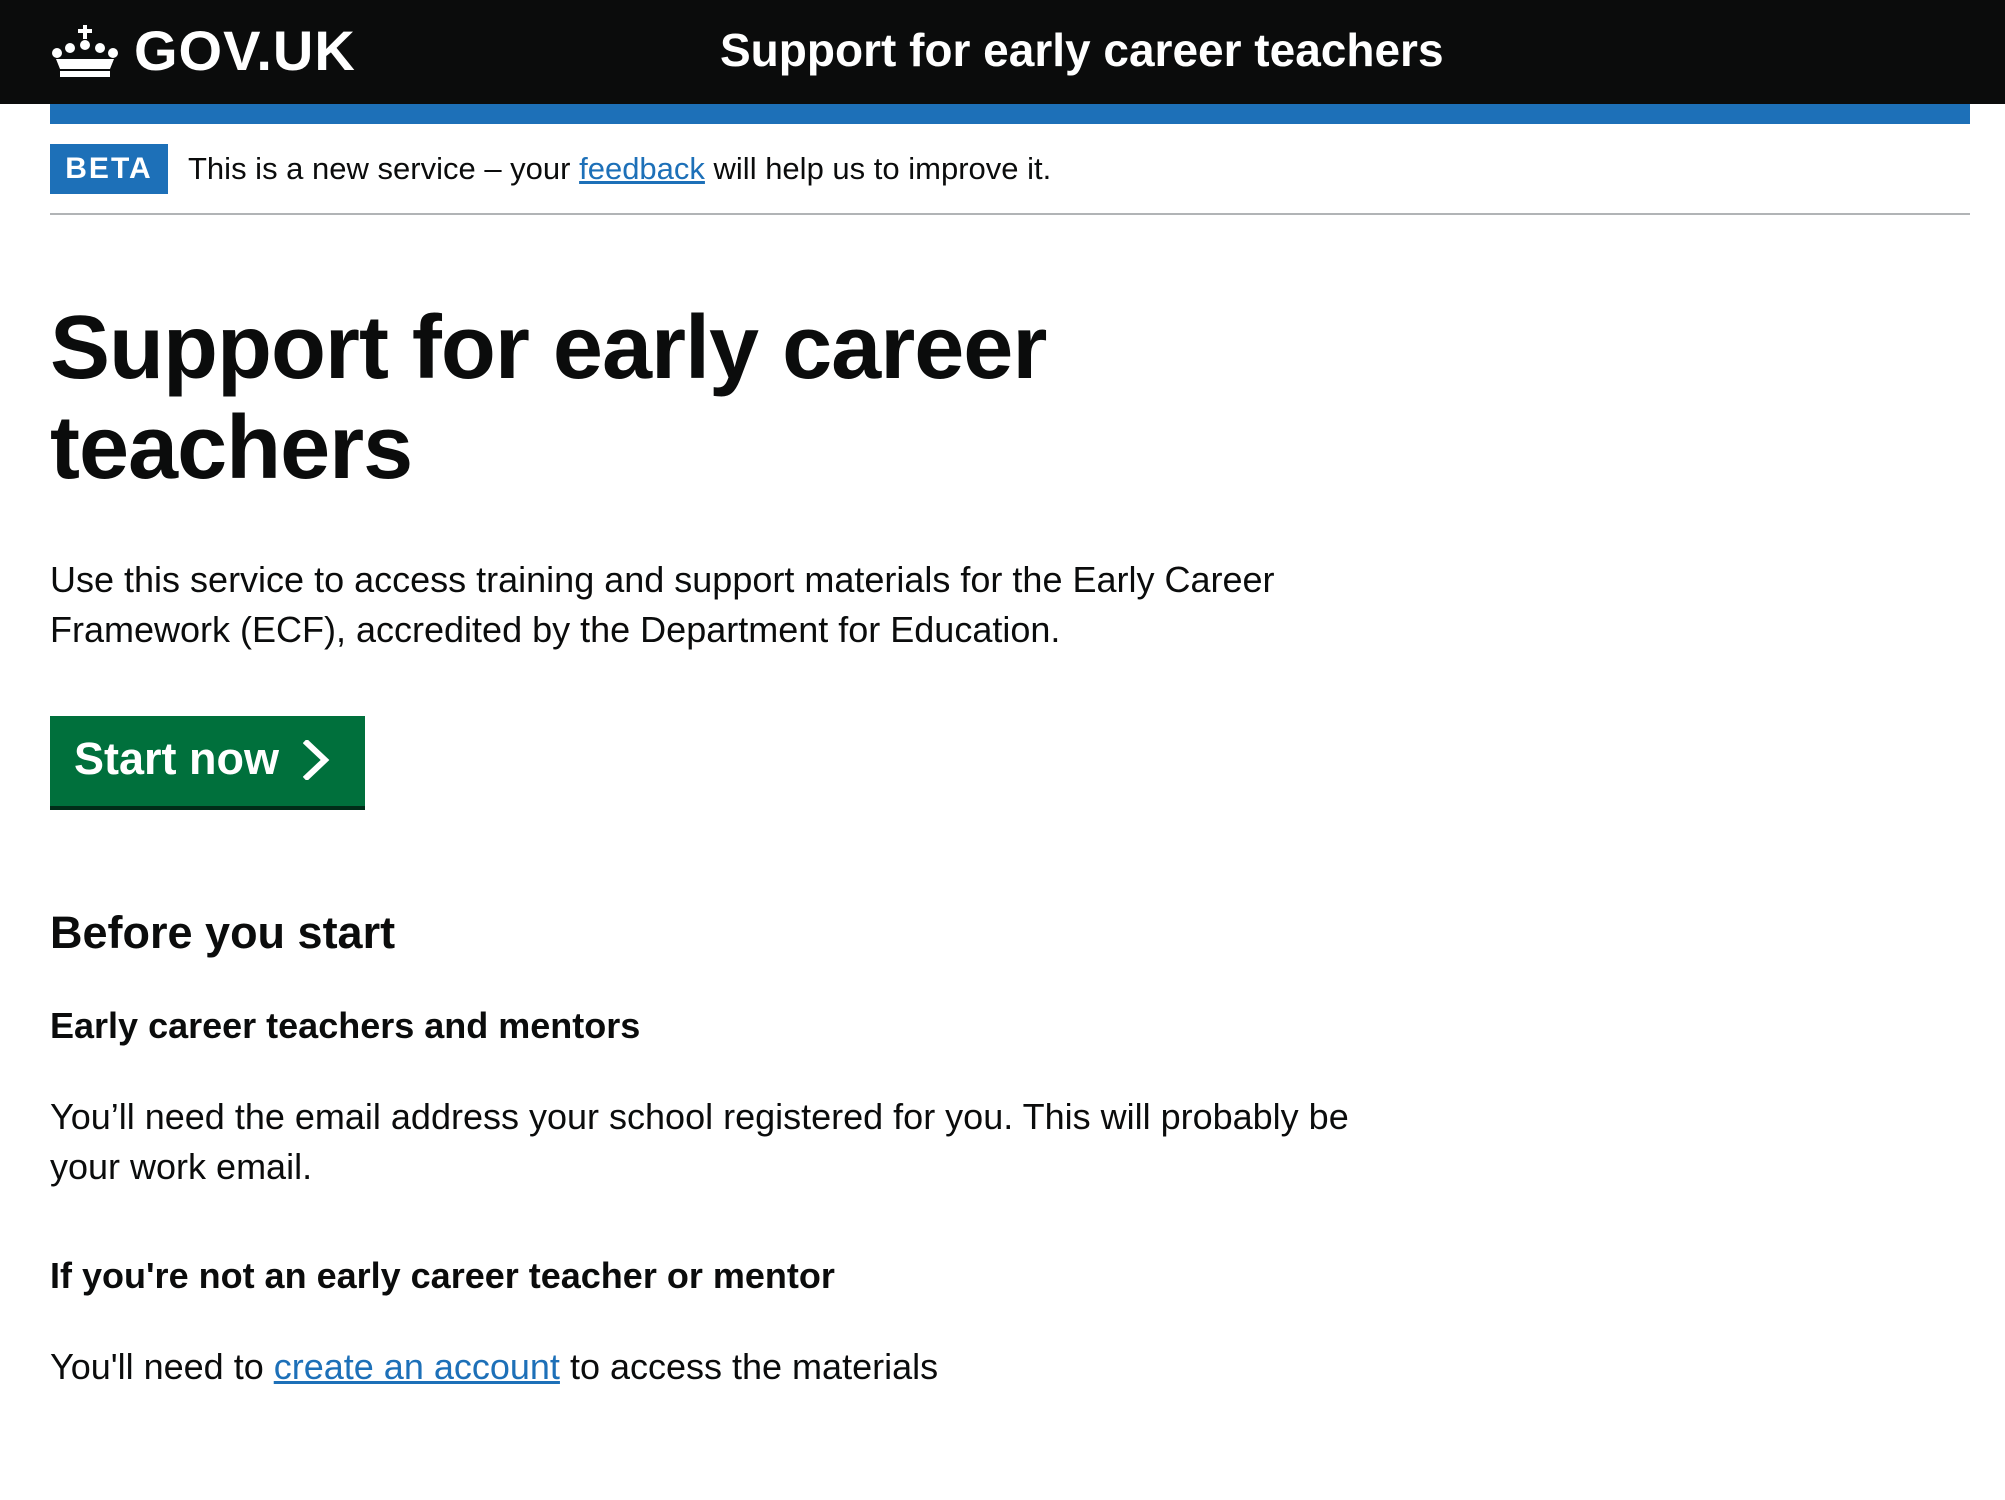  What do you see at coordinates (109, 169) in the screenshot?
I see `beta-tag: BETA` at bounding box center [109, 169].